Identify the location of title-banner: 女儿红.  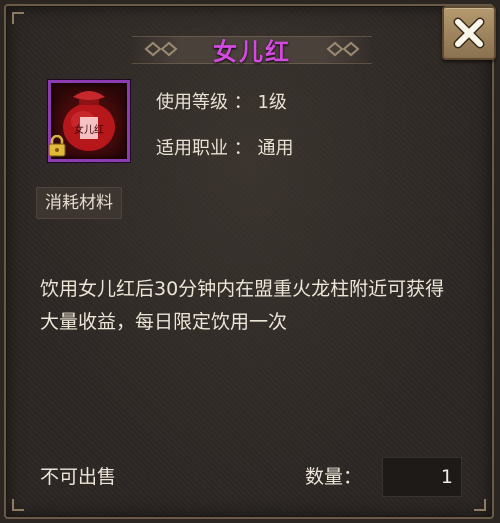
(252, 48).